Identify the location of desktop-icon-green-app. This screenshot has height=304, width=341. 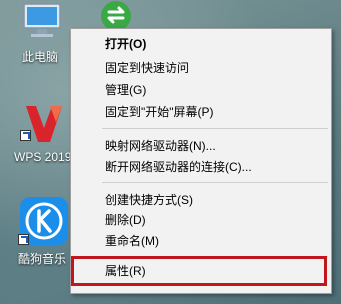
(118, 15).